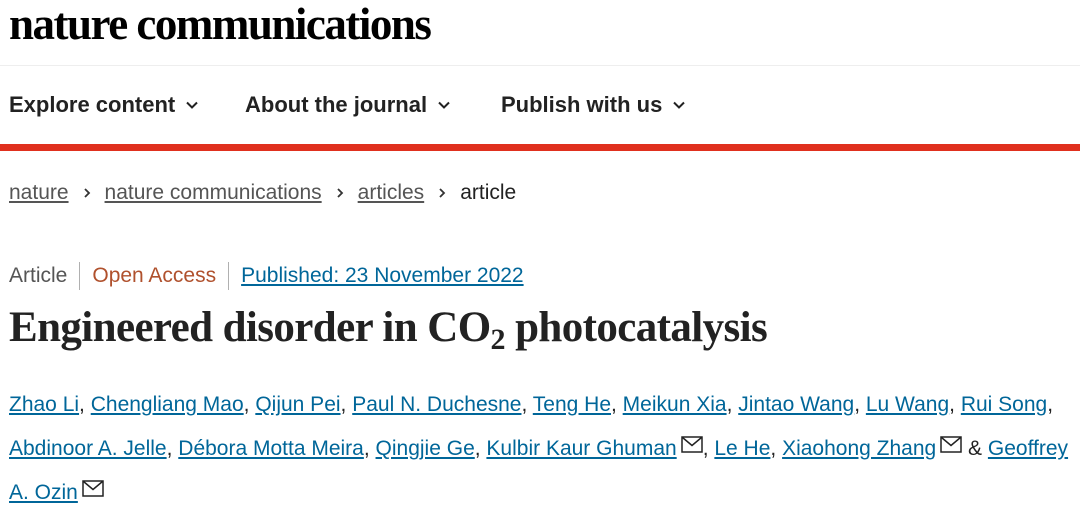 This screenshot has height=508, width=1080. Describe the element at coordinates (154, 275) in the screenshot. I see `open-access-badge: Open Access` at that location.